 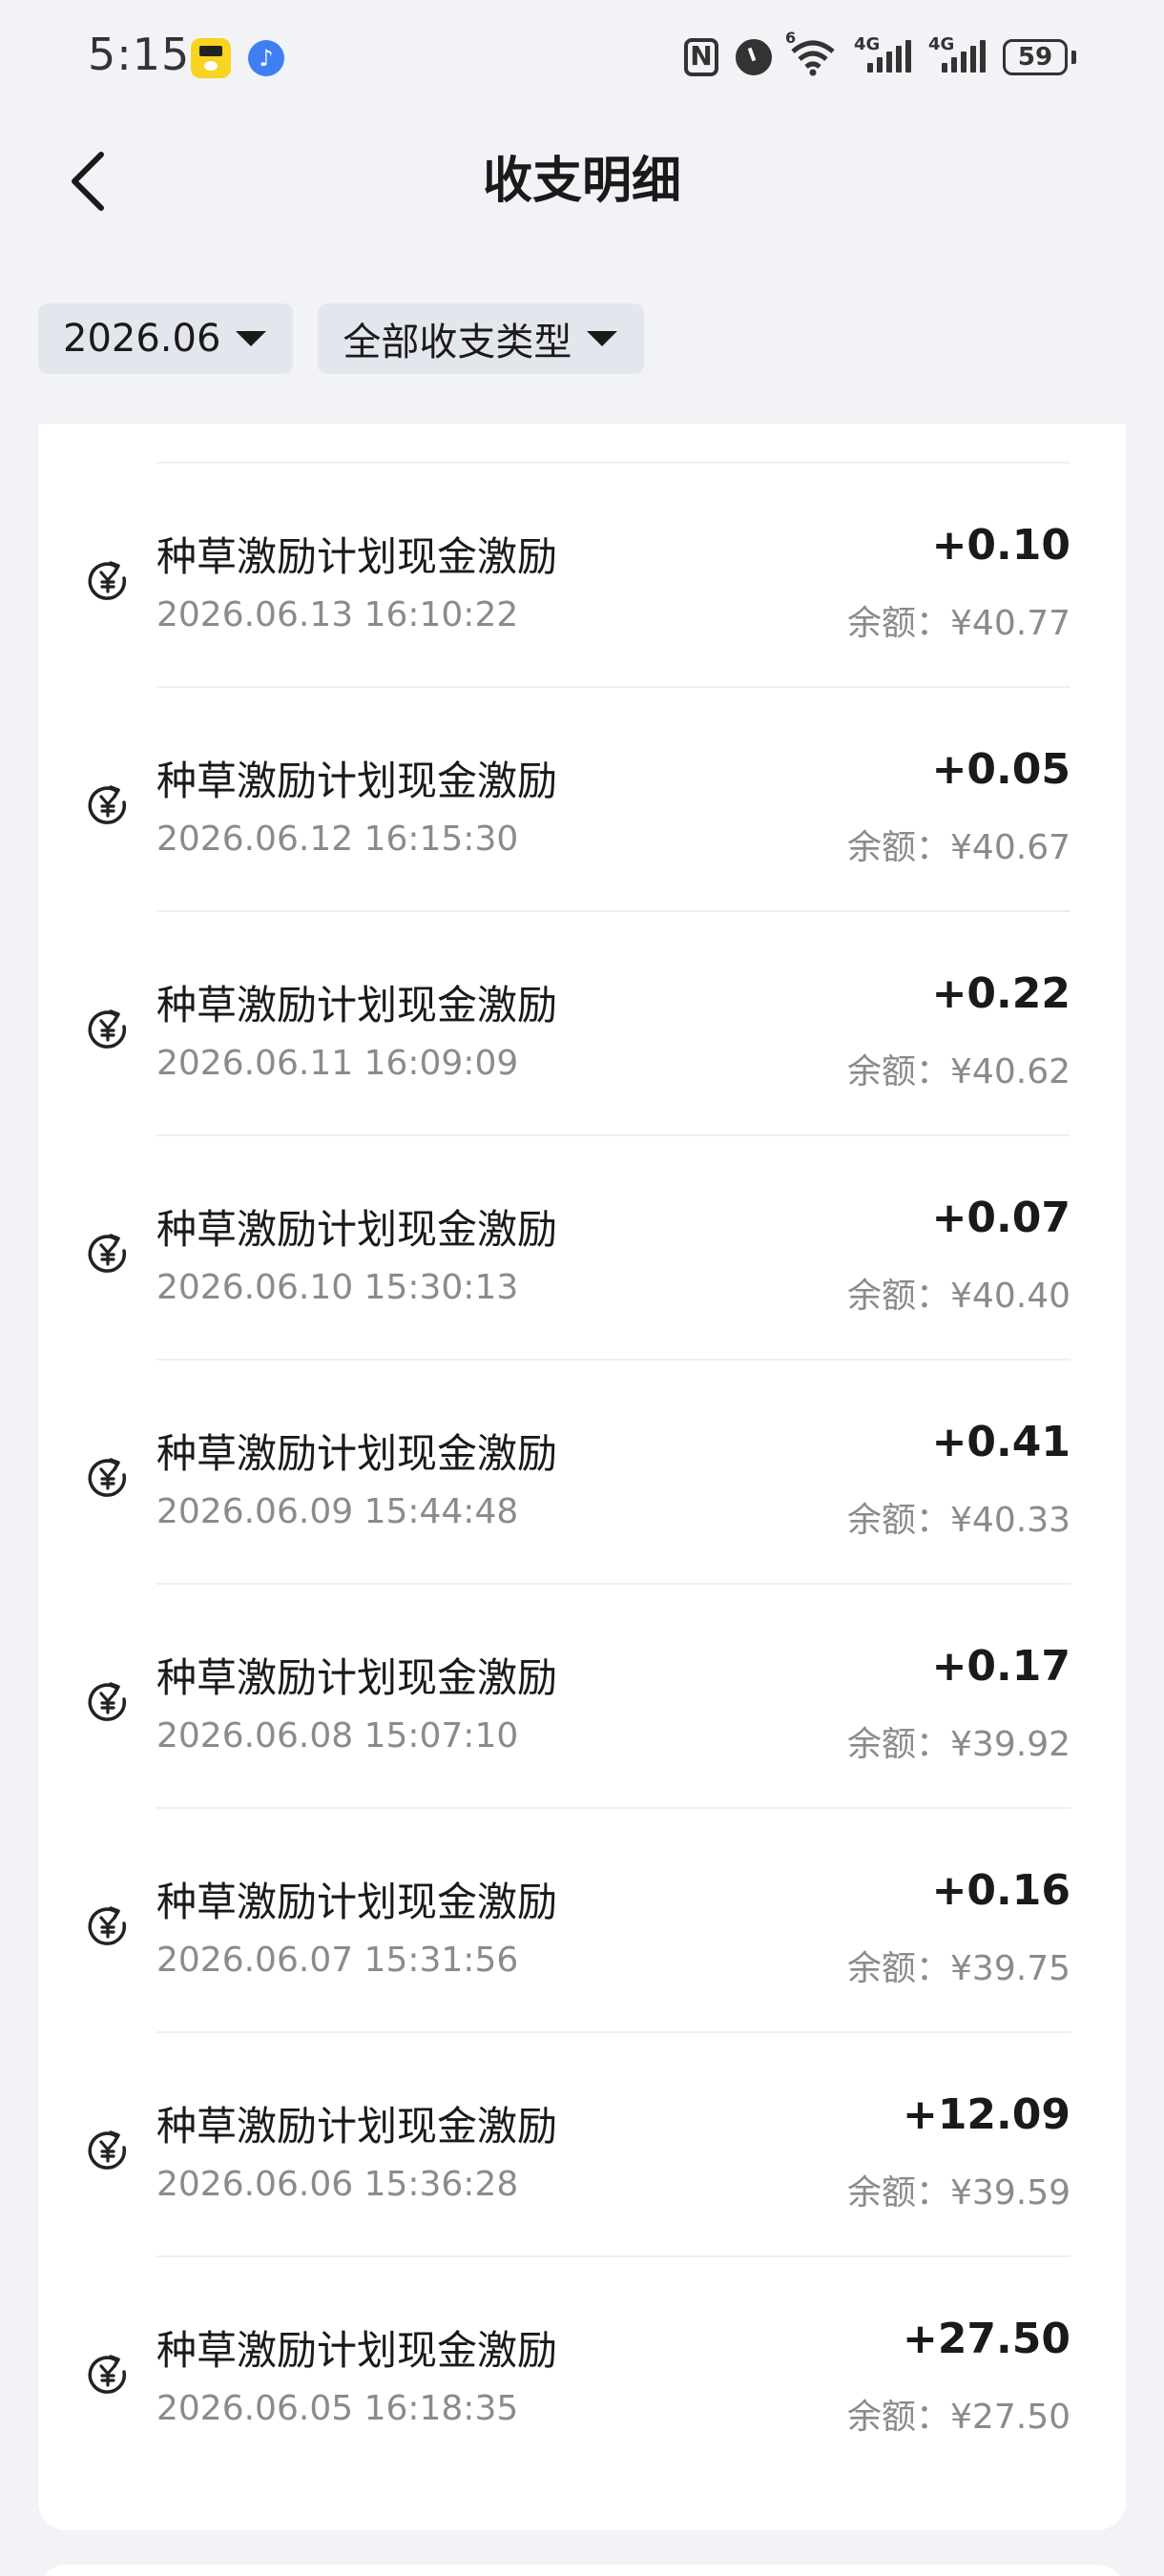 I want to click on transaction-amount: +0.16, so click(x=1001, y=1890).